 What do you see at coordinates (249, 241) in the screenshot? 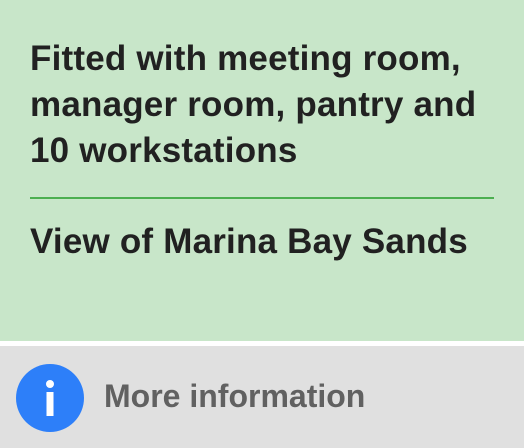
I see `view-description: View of Marina Bay Sands` at bounding box center [249, 241].